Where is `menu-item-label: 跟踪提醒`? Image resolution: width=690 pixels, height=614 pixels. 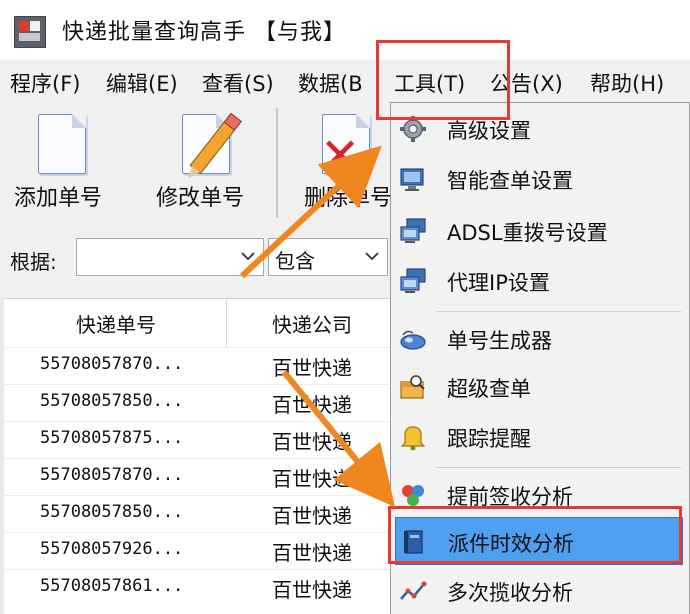 menu-item-label: 跟踪提醒 is located at coordinates (489, 439).